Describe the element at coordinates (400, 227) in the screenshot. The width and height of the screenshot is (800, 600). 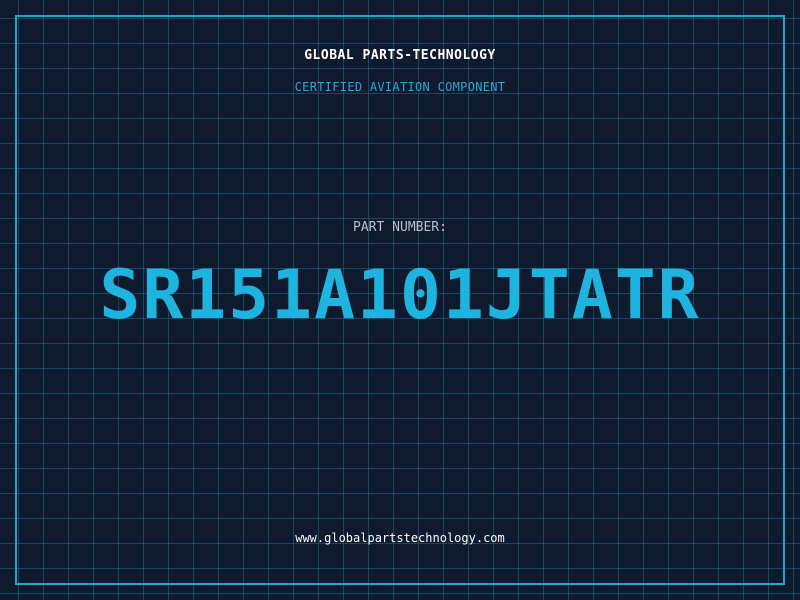
I see `part-number-label: PART NUMBER:` at that location.